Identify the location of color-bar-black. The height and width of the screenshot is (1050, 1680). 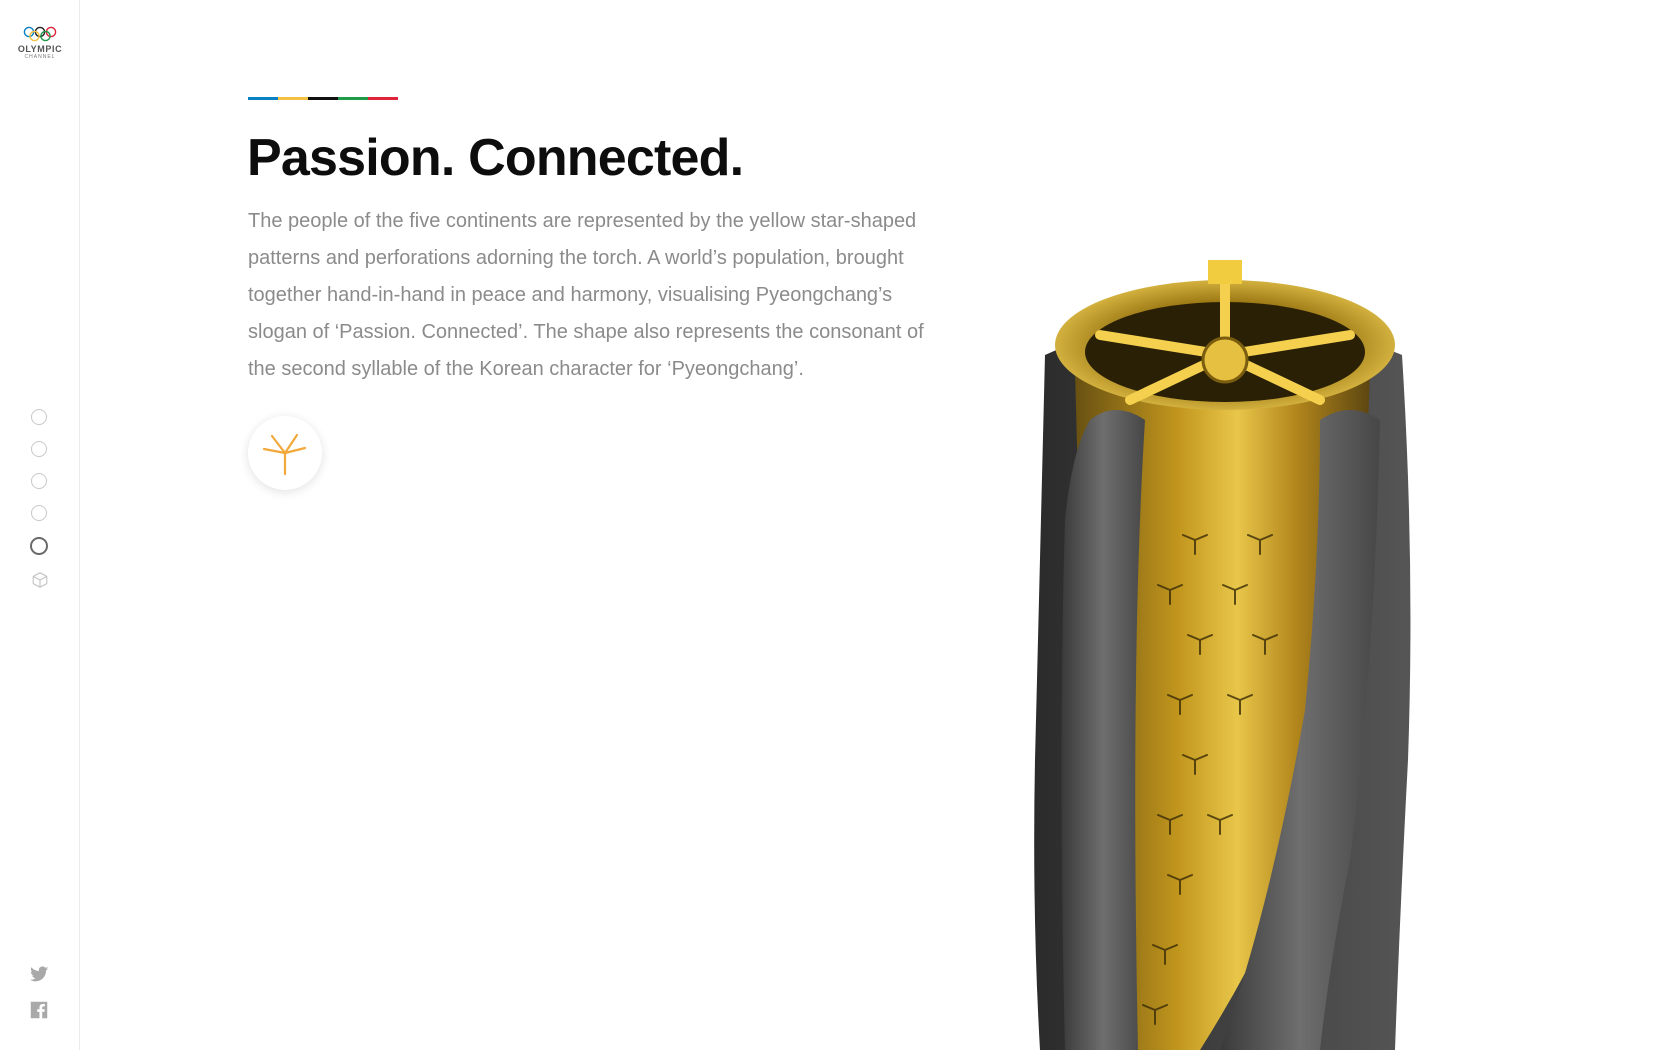
(323, 98).